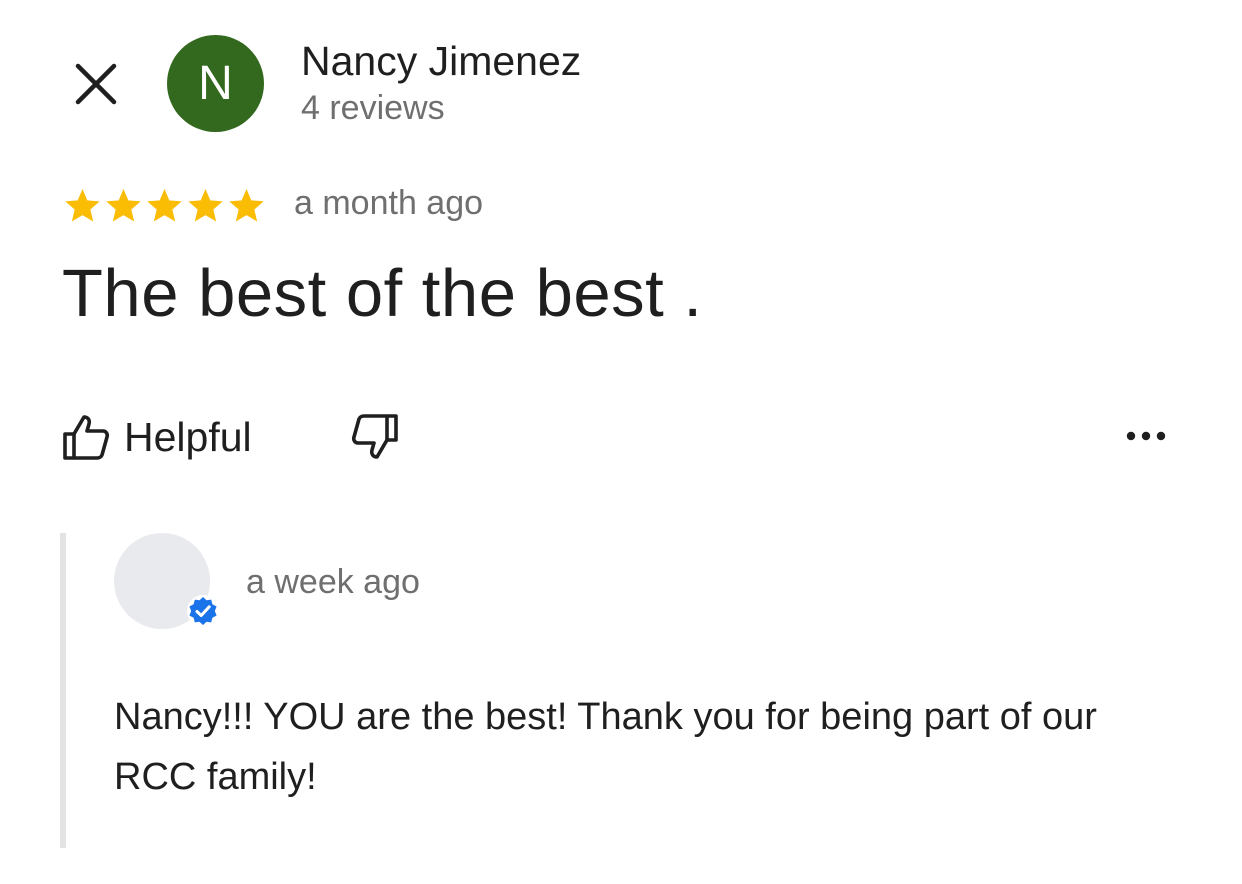 This screenshot has width=1242, height=884. I want to click on helpful-label: Helpful, so click(188, 436).